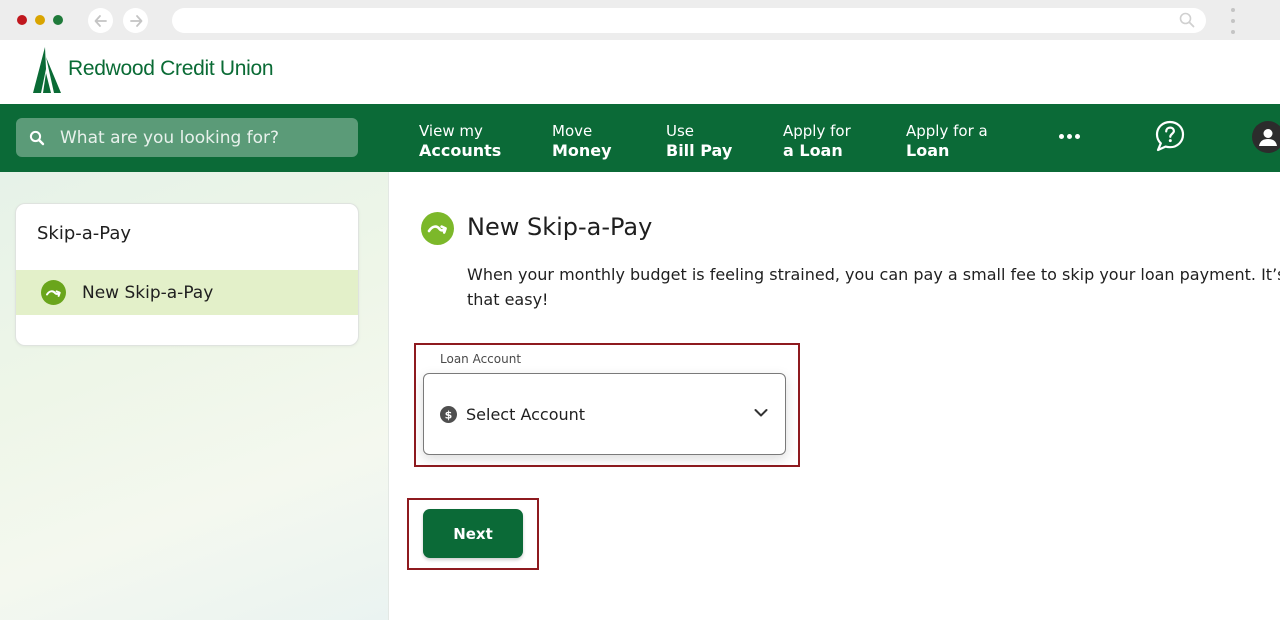 The height and width of the screenshot is (620, 1280). What do you see at coordinates (604, 414) in the screenshot?
I see `loan-account-select: $ Select Account` at bounding box center [604, 414].